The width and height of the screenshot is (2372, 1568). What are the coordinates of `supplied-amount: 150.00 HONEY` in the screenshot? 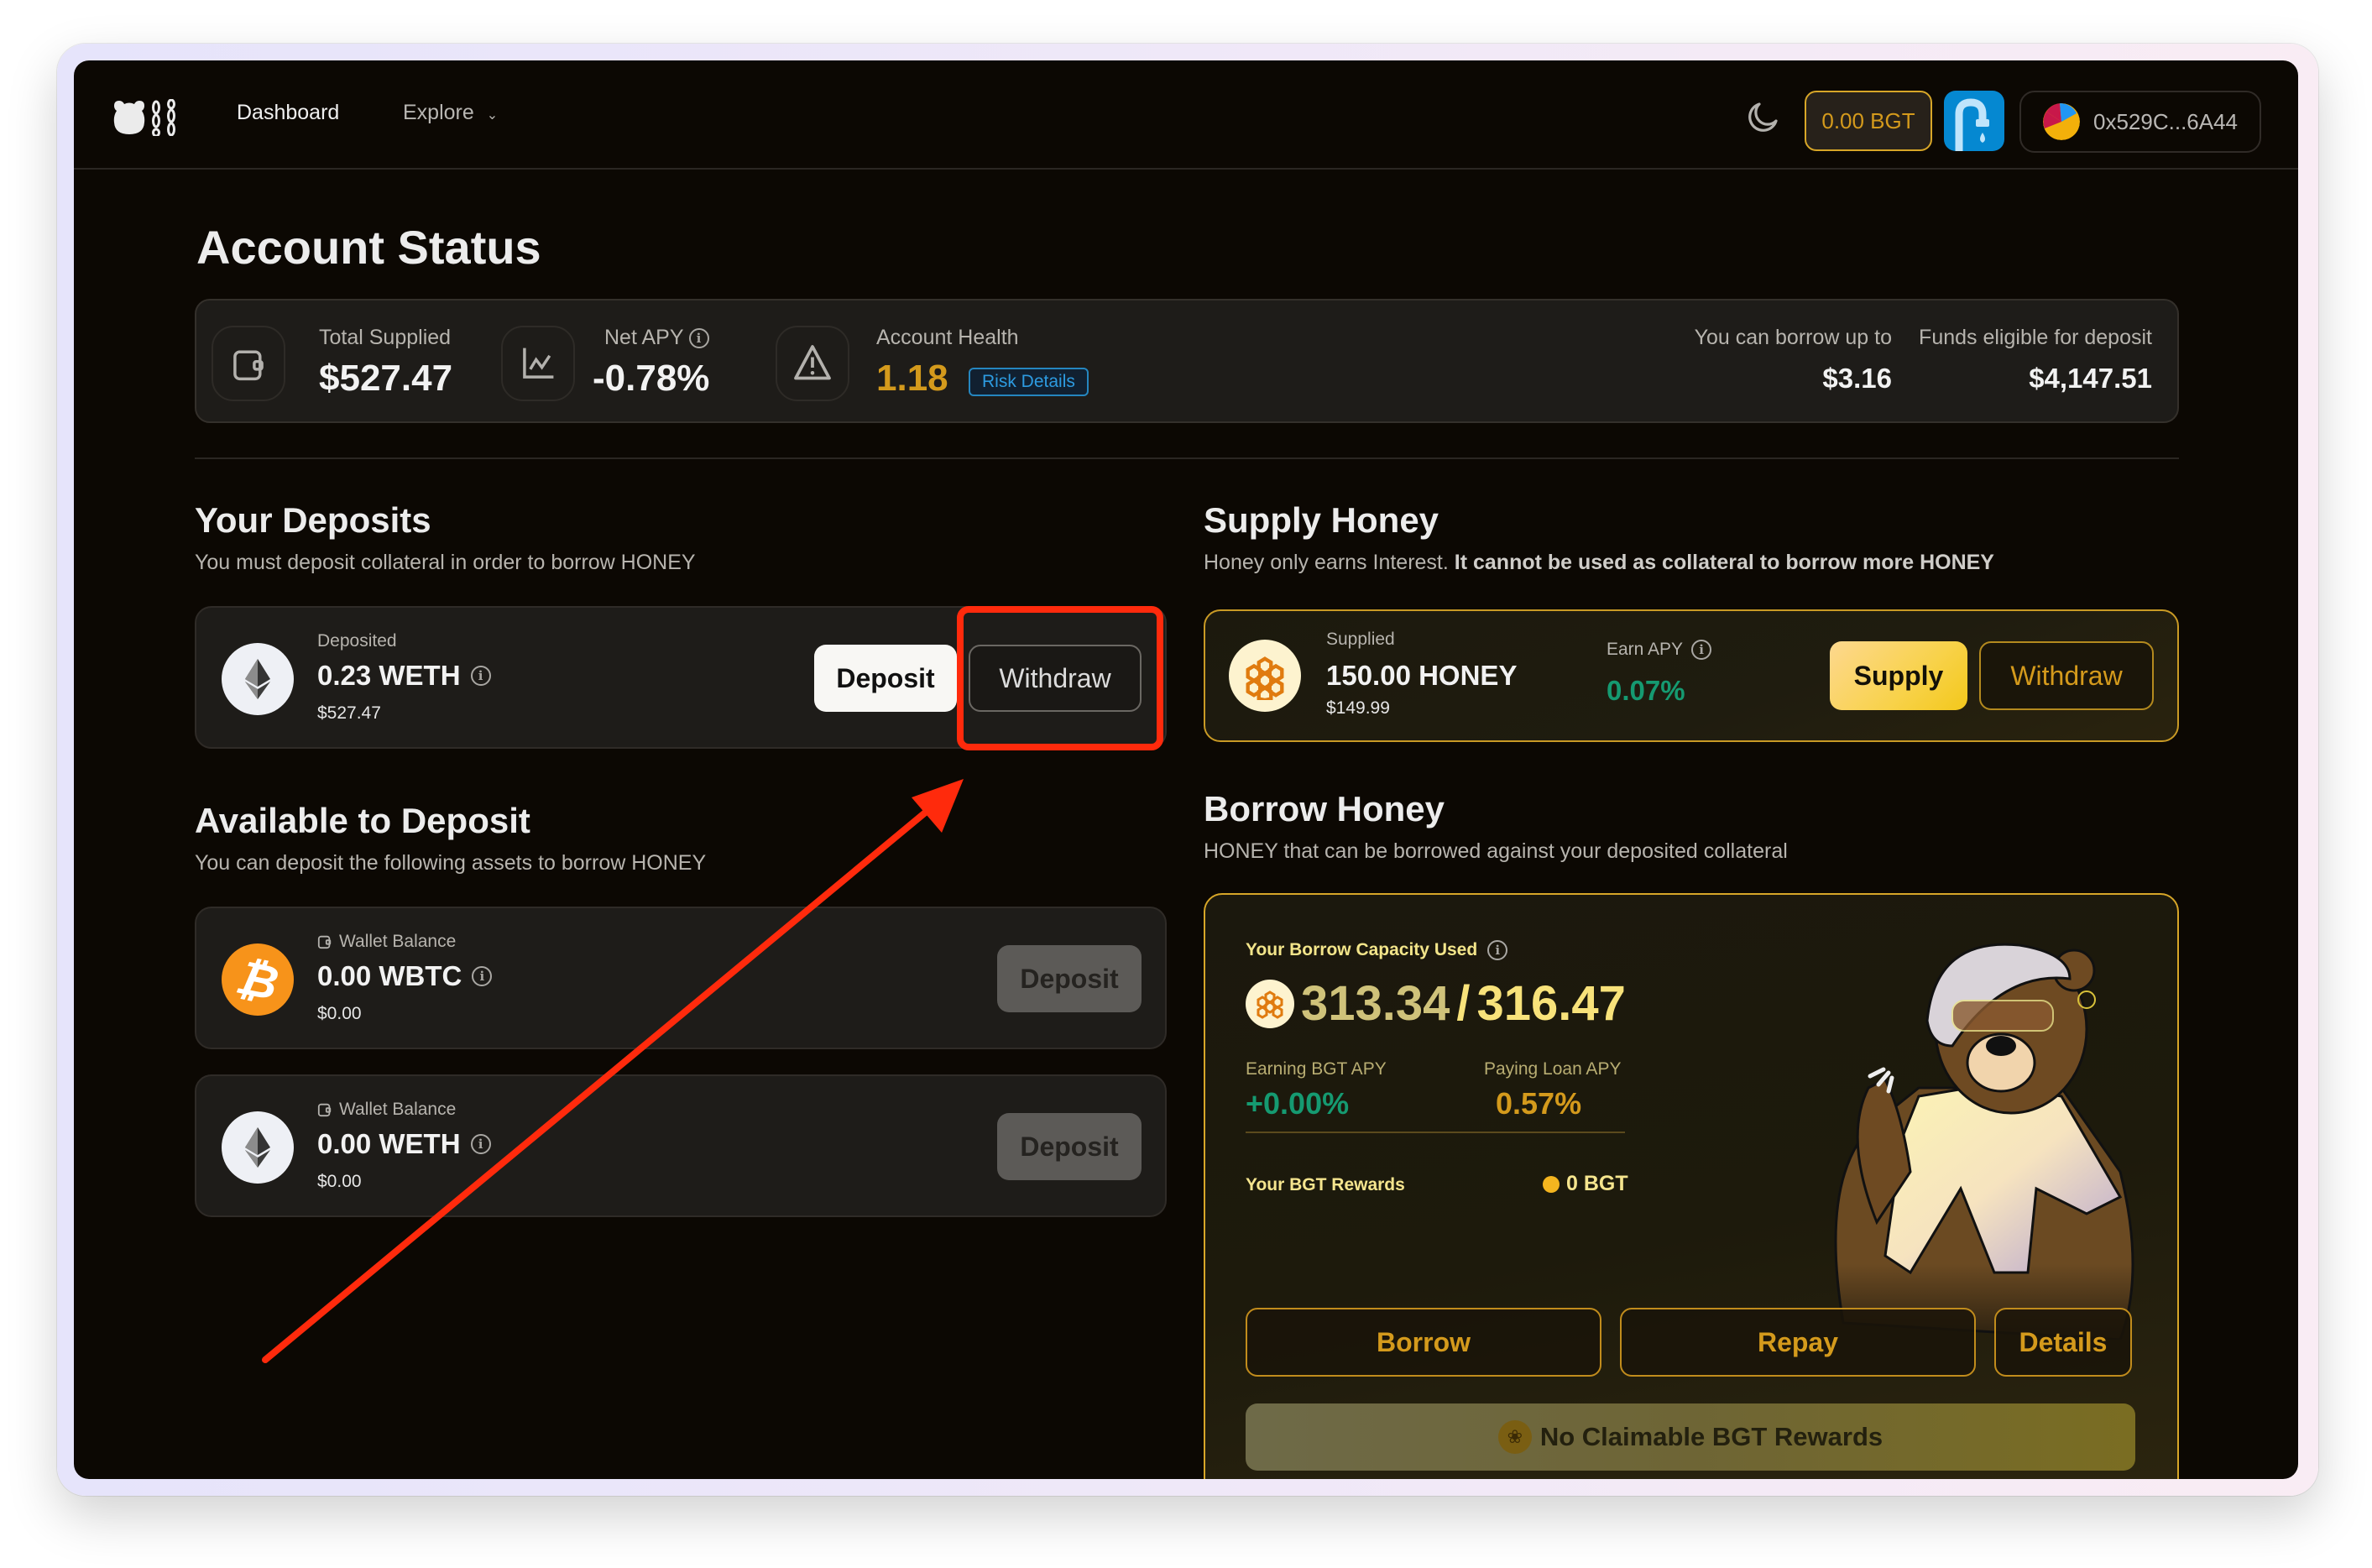 It's located at (1422, 675).